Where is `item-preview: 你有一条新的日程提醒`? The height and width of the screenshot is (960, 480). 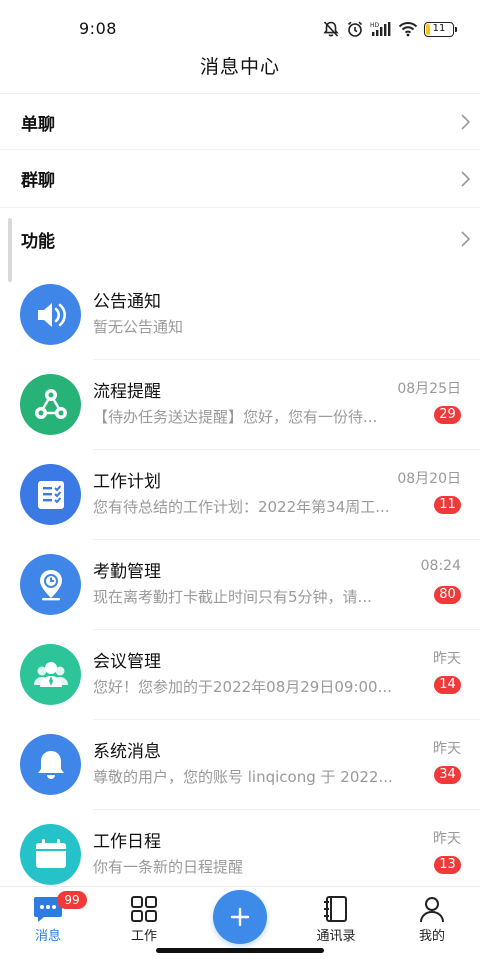 item-preview: 你有一条新的日程提醒 is located at coordinates (168, 867).